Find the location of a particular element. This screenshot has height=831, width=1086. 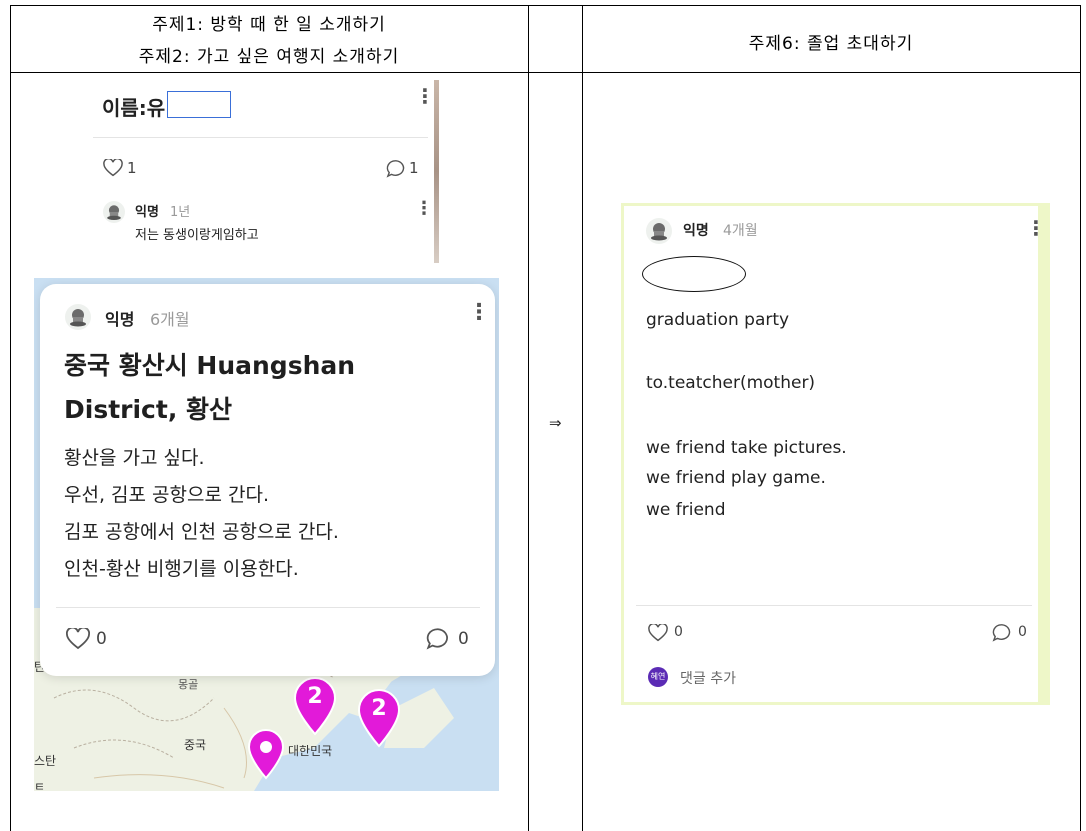

map-label-china: 중국 is located at coordinates (195, 745).